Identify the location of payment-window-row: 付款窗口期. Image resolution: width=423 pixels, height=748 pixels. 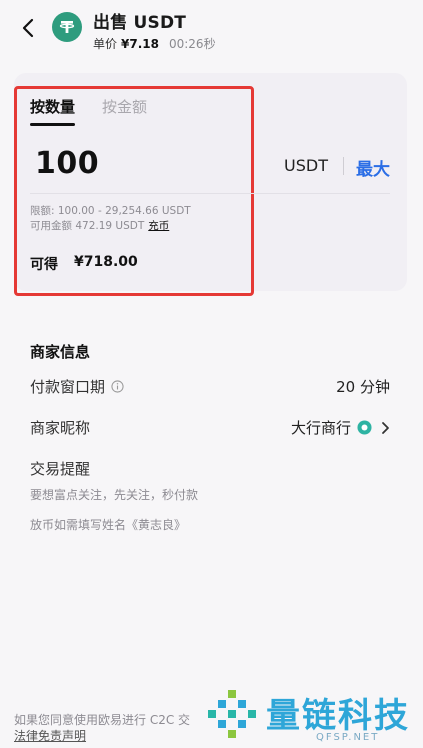
(77, 386).